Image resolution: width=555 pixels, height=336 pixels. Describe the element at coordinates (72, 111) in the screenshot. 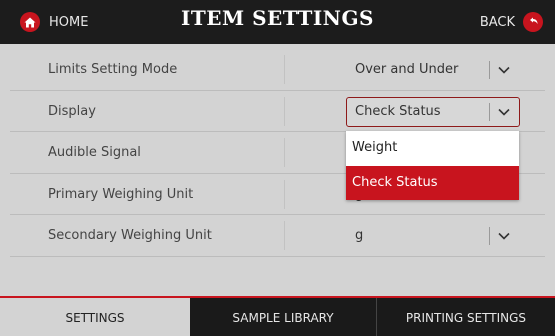

I see `setting-label: Display` at that location.